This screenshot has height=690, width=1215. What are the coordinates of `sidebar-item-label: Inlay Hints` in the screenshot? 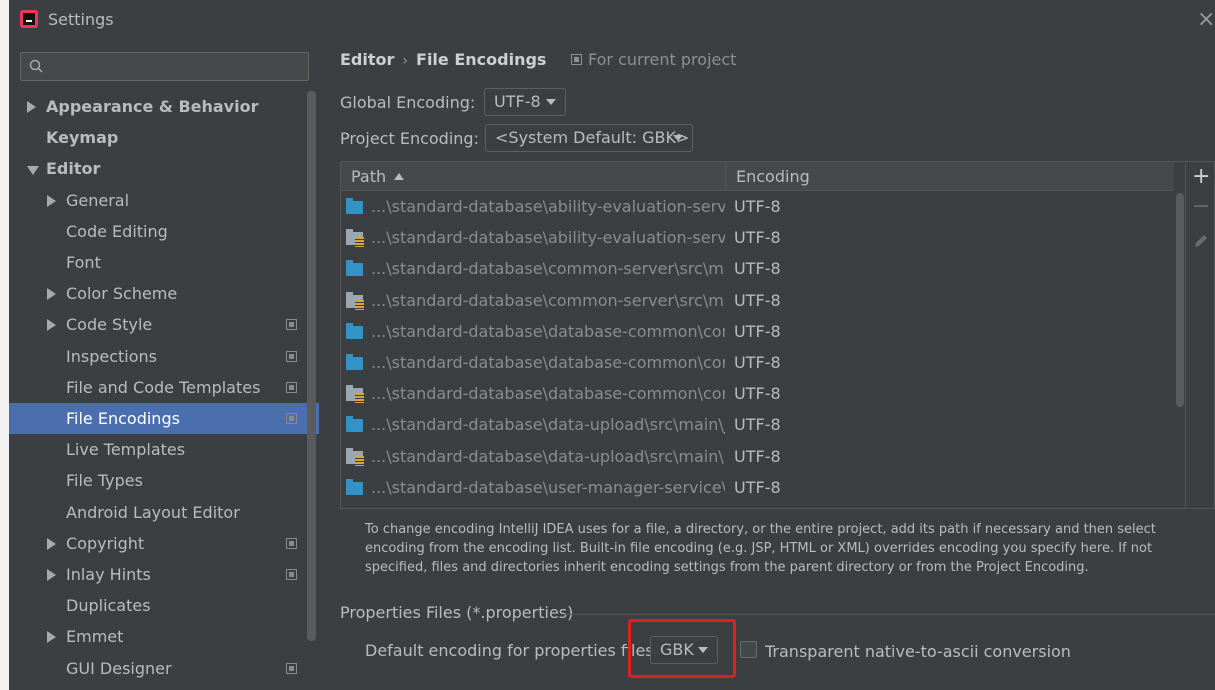 It's located at (108, 574).